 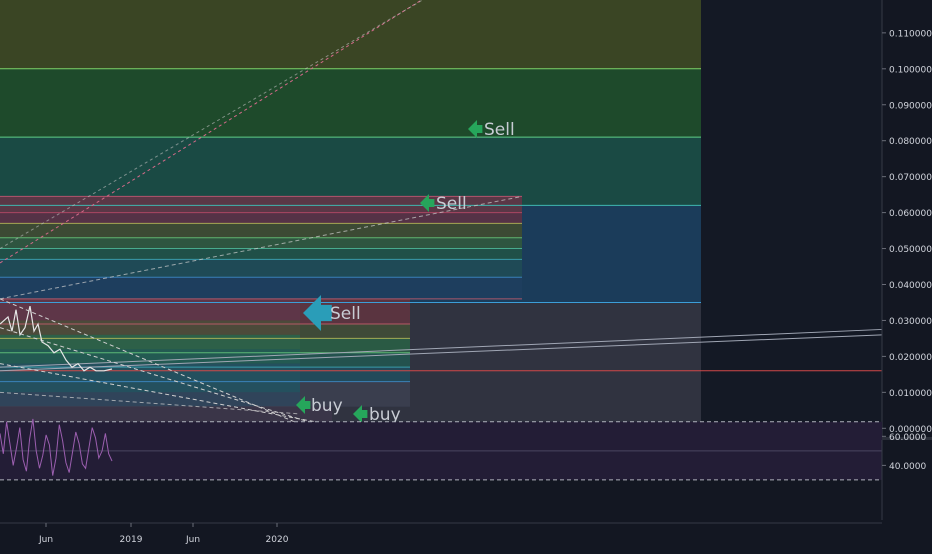 What do you see at coordinates (910, 178) in the screenshot?
I see `y-tick-label: 0.070000` at bounding box center [910, 178].